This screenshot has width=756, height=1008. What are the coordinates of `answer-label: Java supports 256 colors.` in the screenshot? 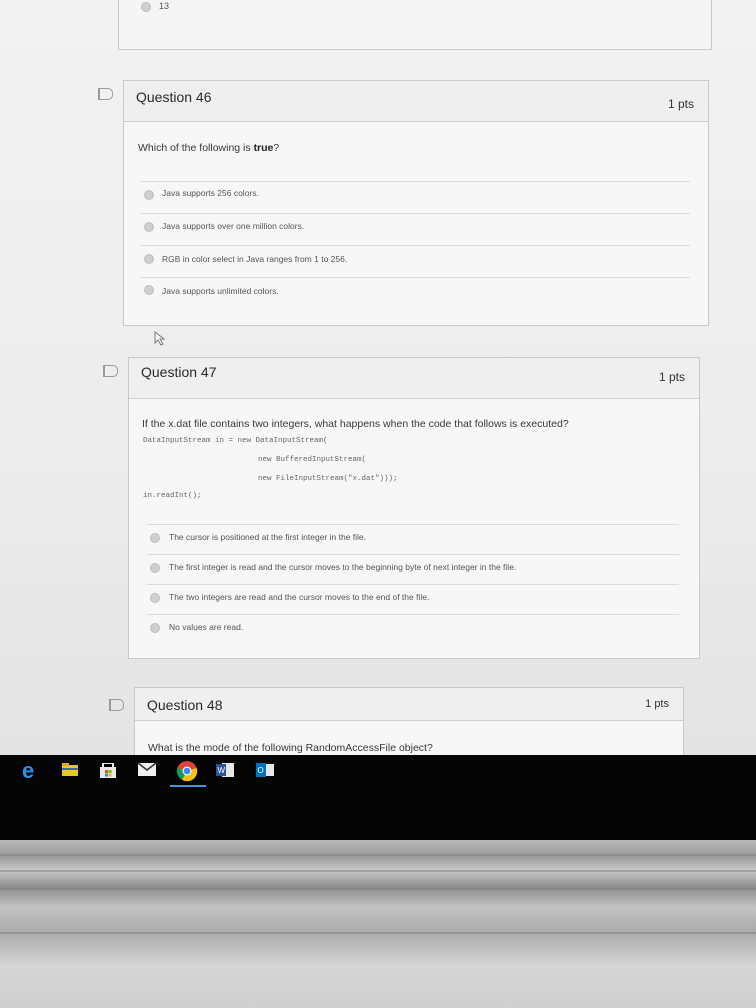 It's located at (210, 193).